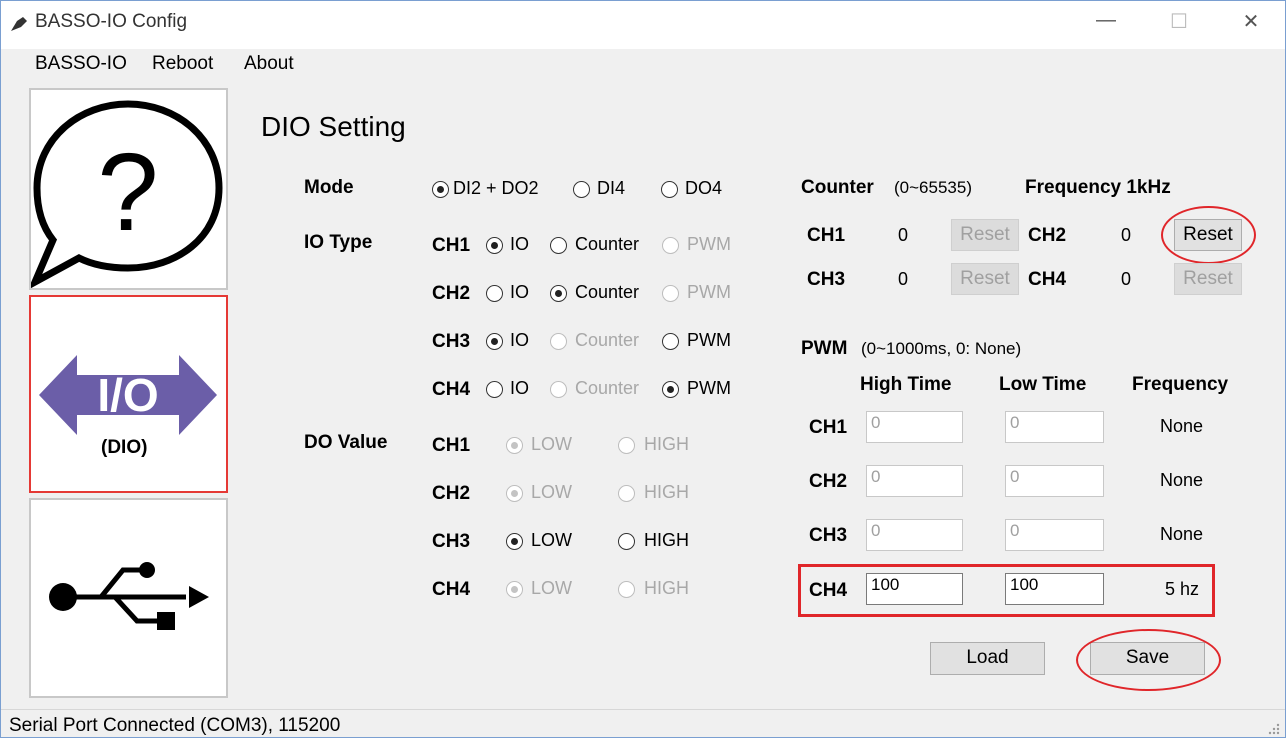  What do you see at coordinates (669, 189) in the screenshot?
I see `mode-radio-do4` at bounding box center [669, 189].